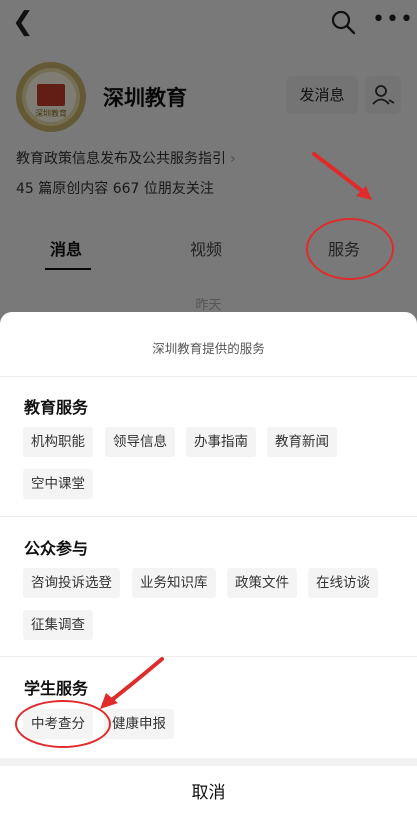 This screenshot has width=417, height=820. I want to click on sheet-title: 深圳教育提供的服务, so click(208, 348).